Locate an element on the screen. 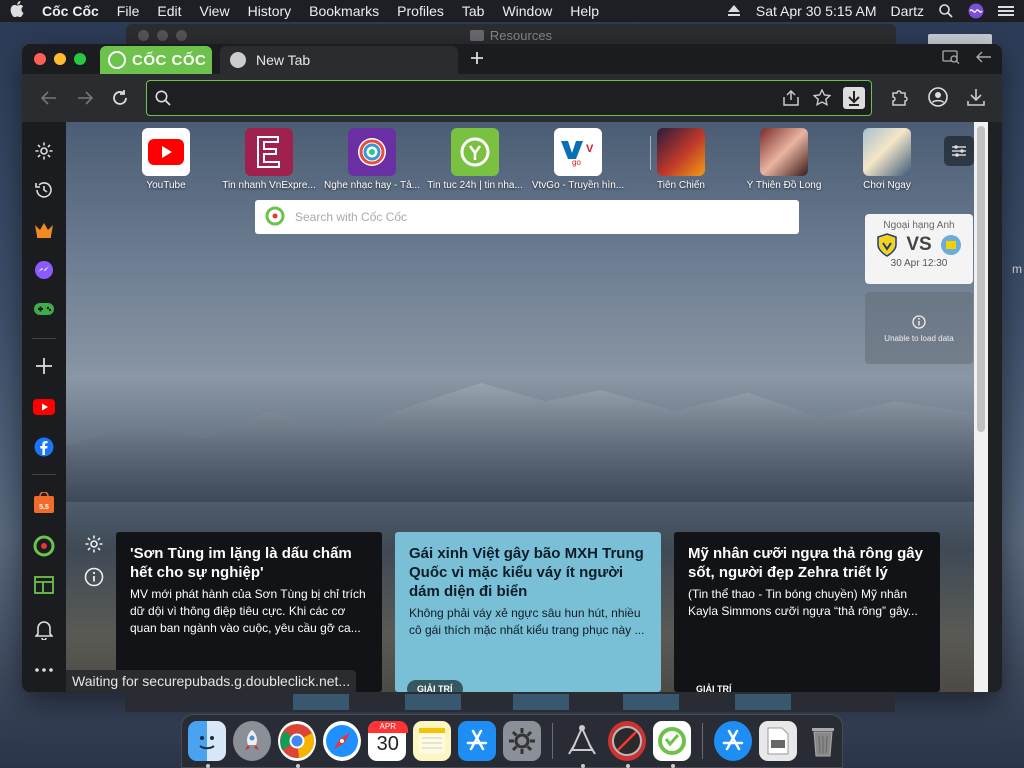  sidebar-crown-icon is located at coordinates (44, 230).